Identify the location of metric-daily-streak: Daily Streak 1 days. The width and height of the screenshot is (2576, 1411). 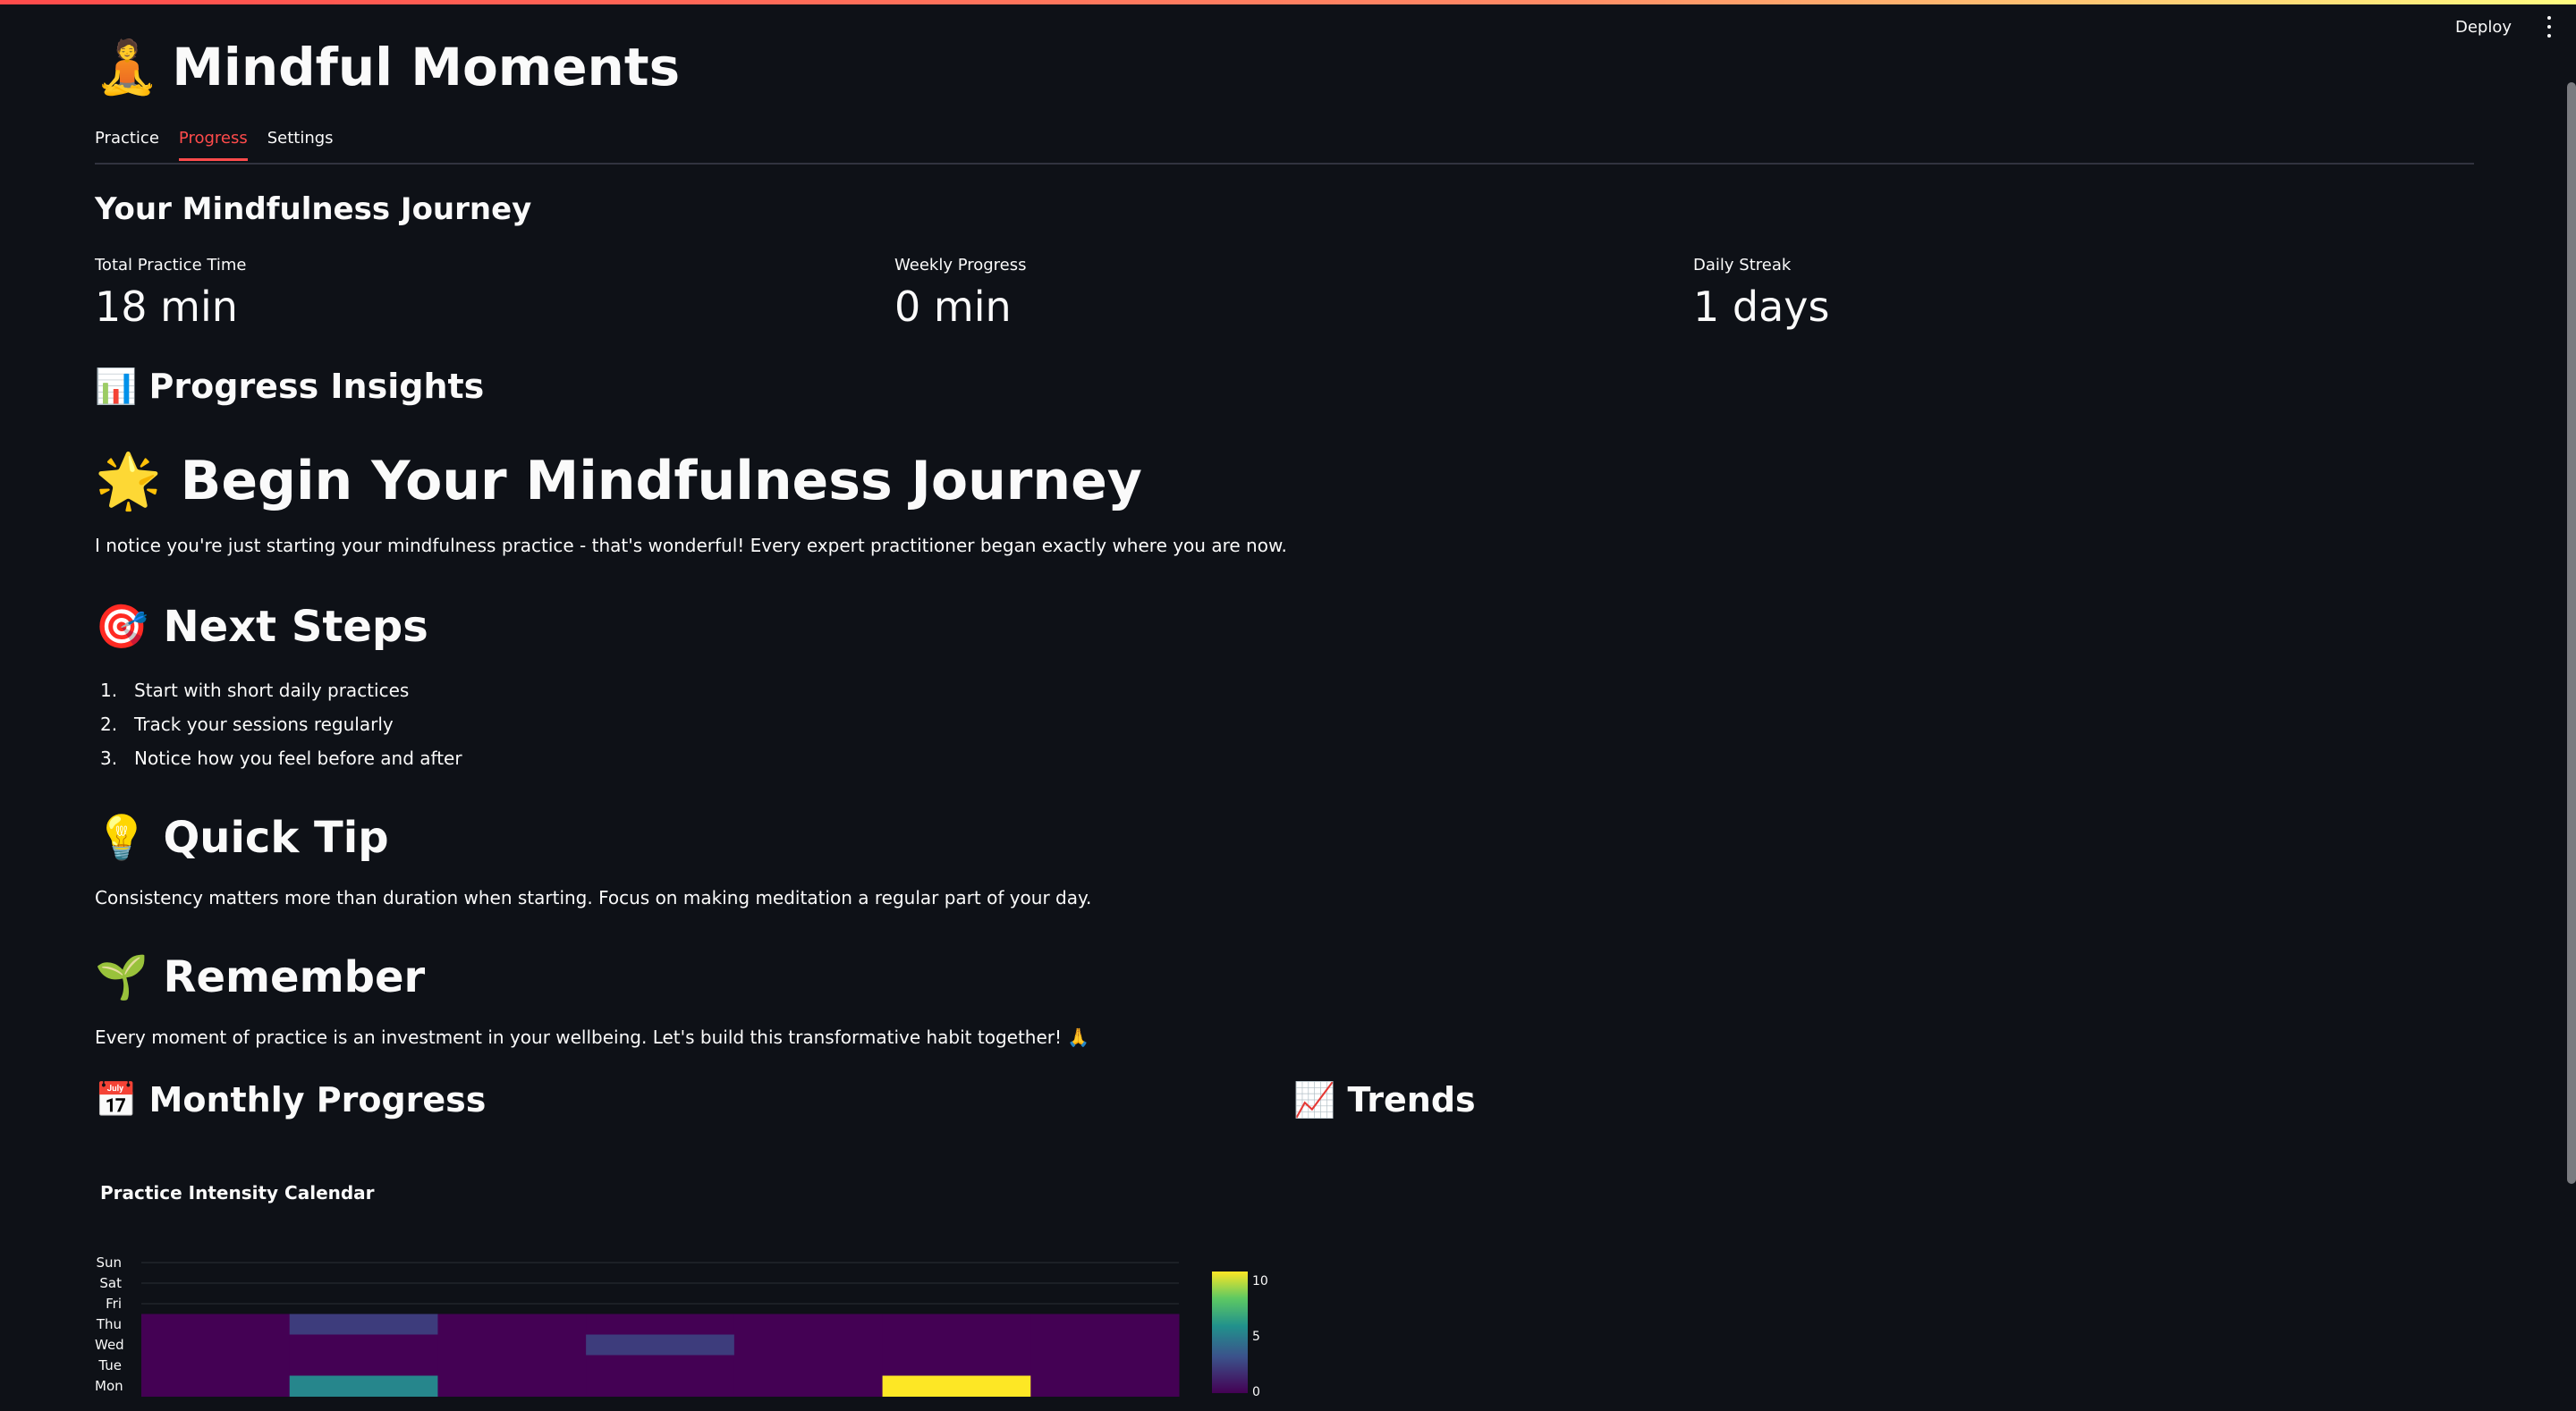
(1761, 293).